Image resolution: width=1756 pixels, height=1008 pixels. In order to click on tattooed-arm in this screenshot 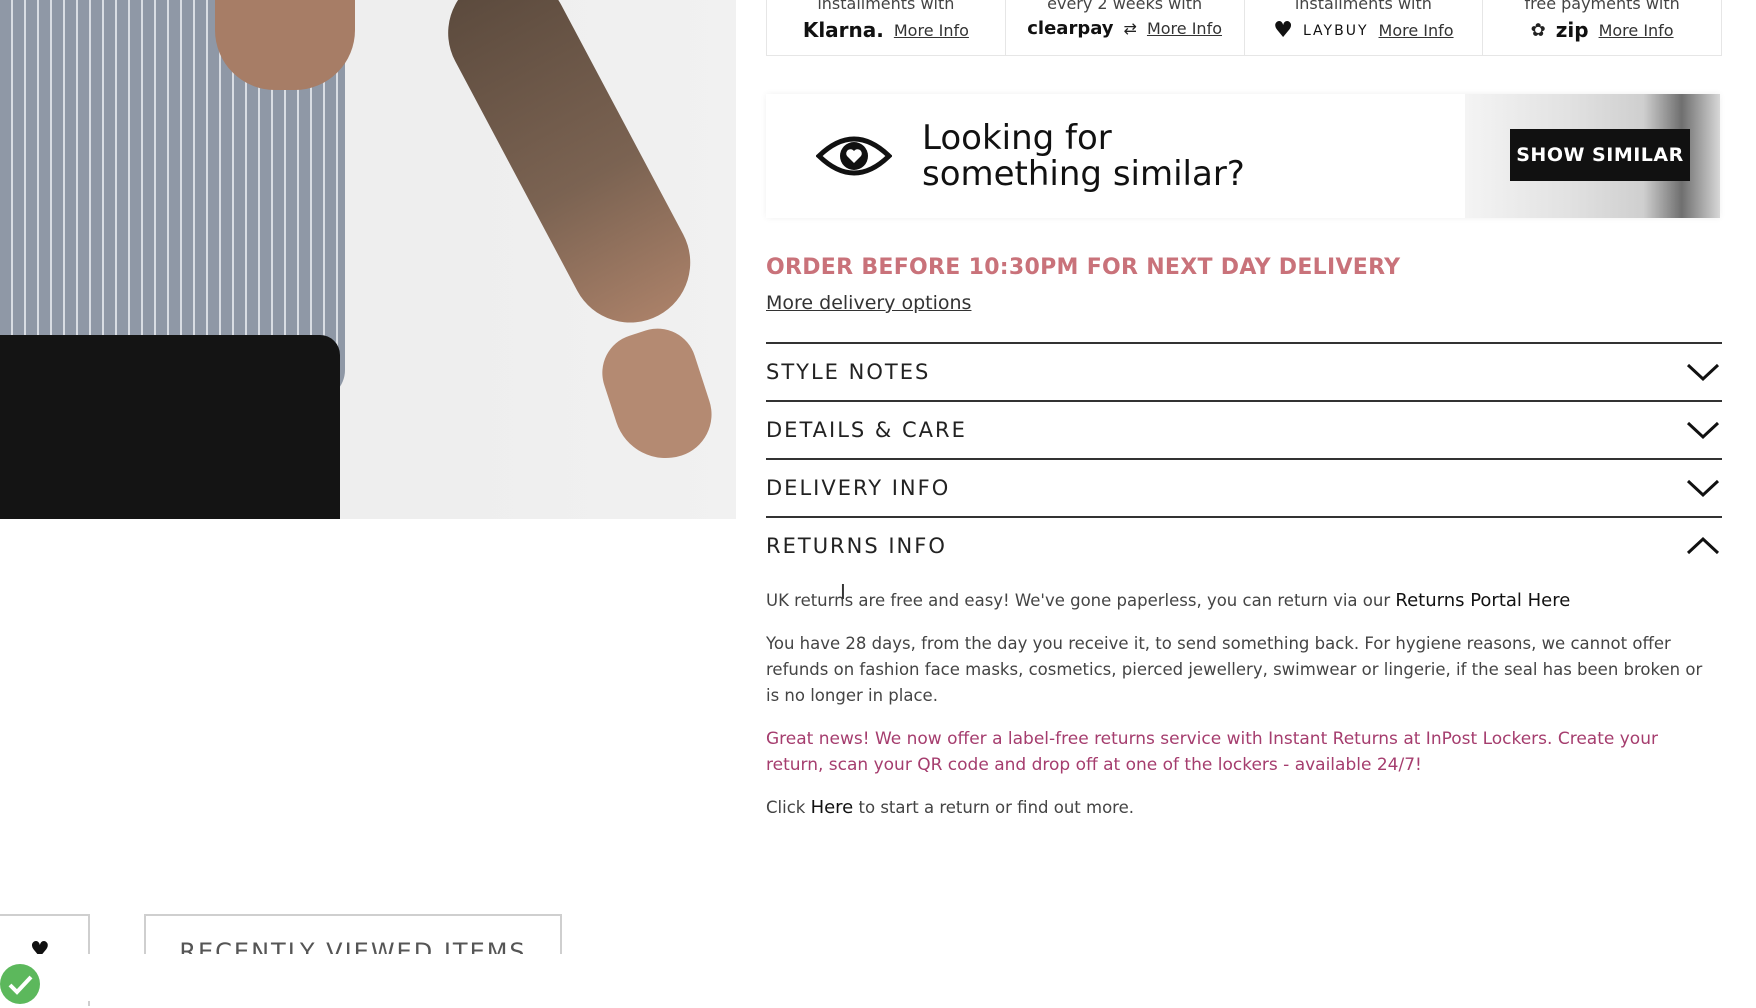, I will do `click(569, 172)`.